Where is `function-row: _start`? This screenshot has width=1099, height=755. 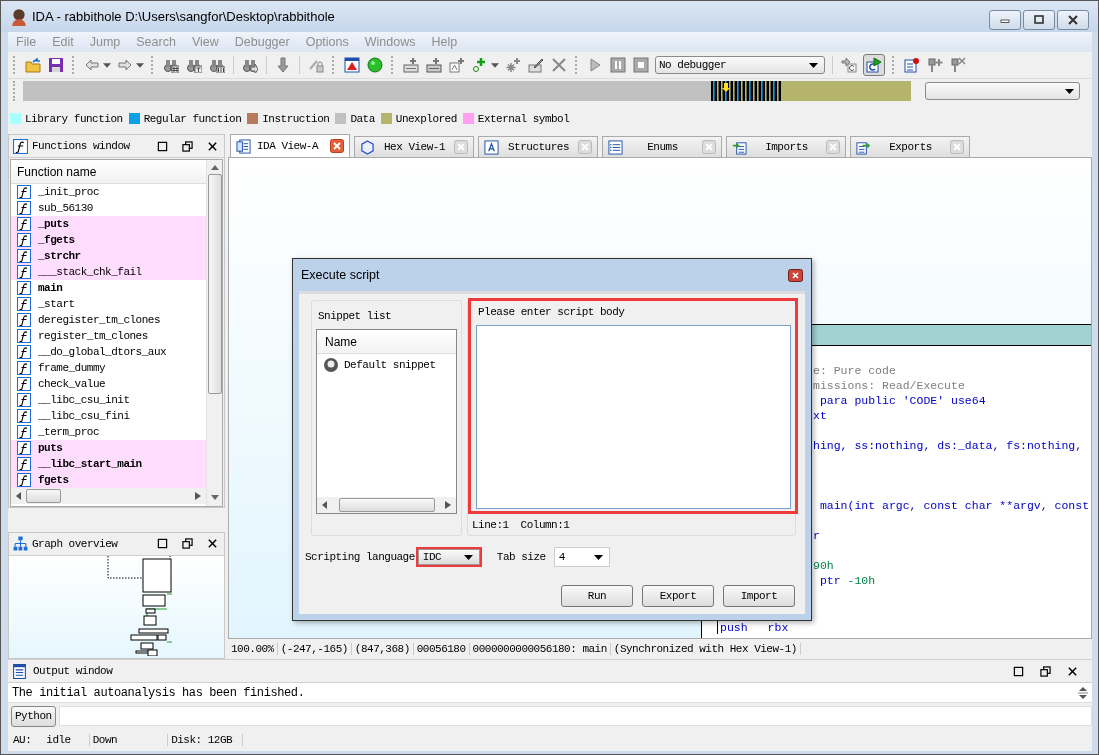 function-row: _start is located at coordinates (108, 304).